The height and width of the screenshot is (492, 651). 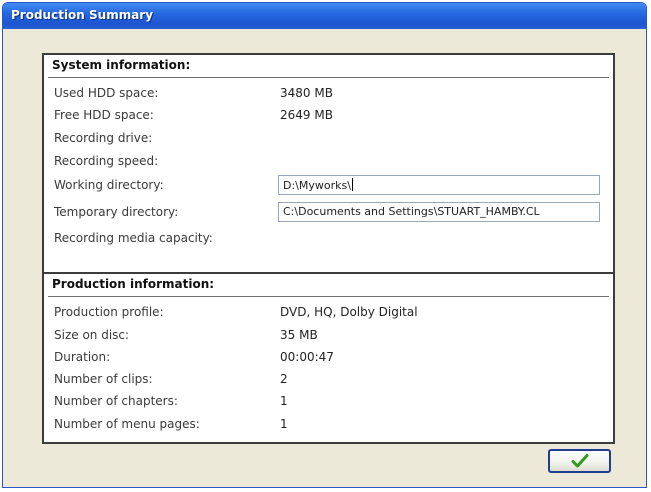 I want to click on number-of-menu-pages-row: Number of menu pages: 1, so click(x=329, y=425).